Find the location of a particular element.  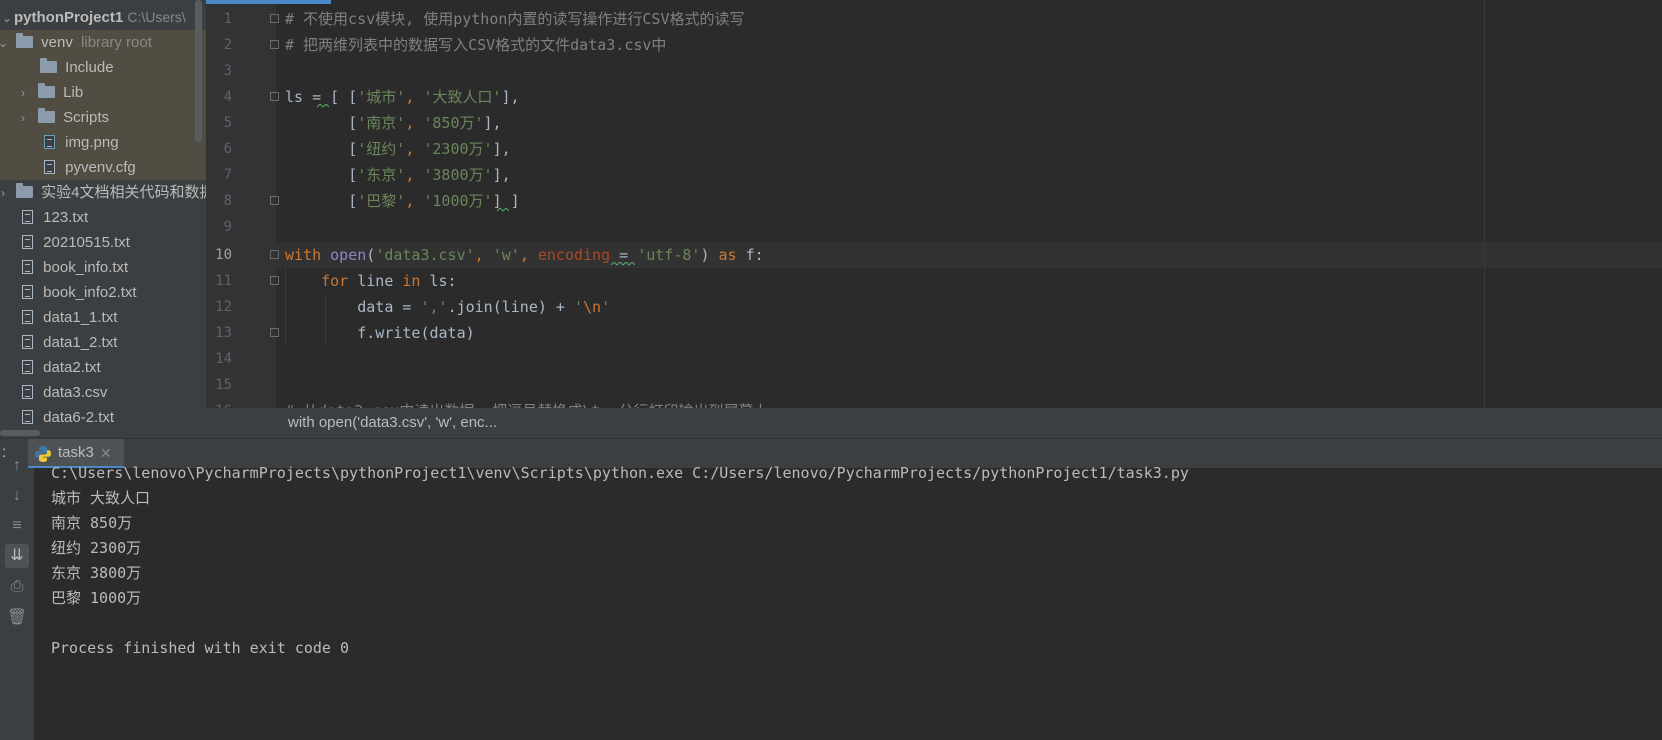

string-token: 'w' is located at coordinates (506, 255).